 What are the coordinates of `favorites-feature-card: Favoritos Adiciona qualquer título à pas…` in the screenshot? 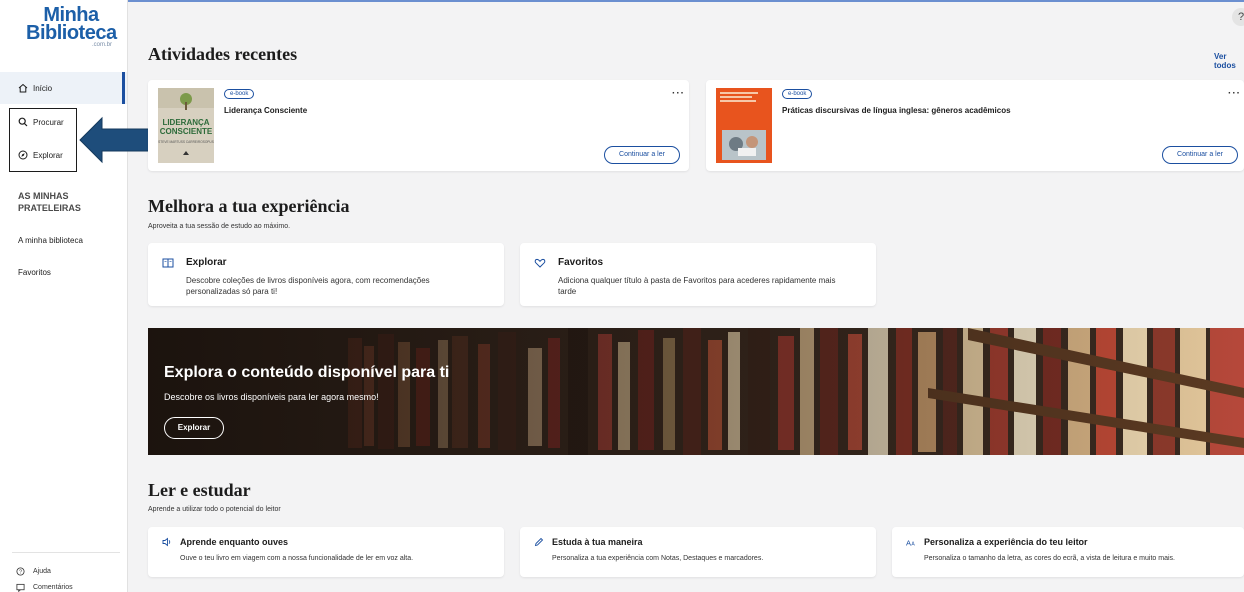 It's located at (698, 274).